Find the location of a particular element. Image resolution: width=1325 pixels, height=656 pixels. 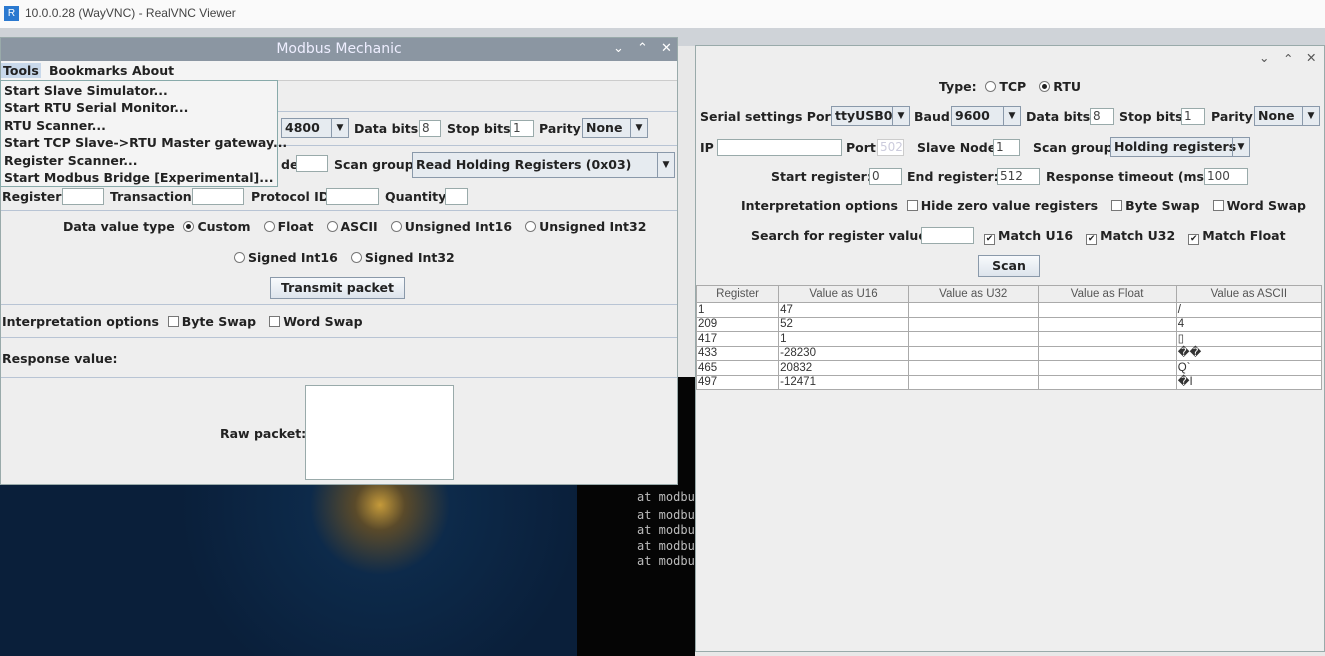

data-bits-label: Data bits is located at coordinates (1058, 116).